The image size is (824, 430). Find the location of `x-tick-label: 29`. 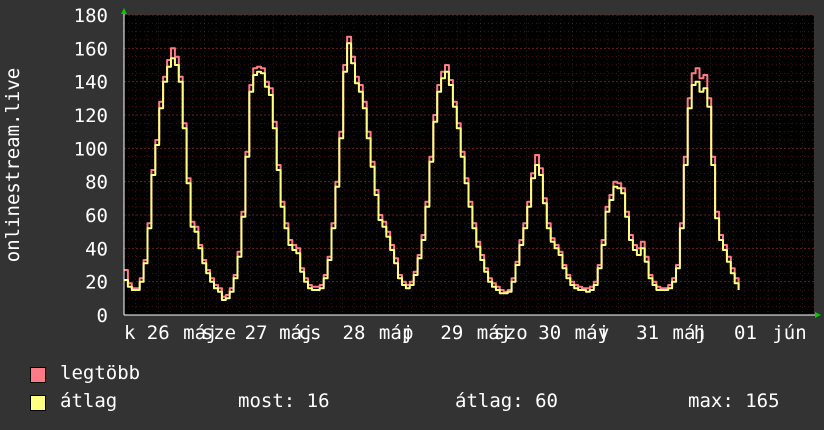

x-tick-label: 29 is located at coordinates (451, 333).